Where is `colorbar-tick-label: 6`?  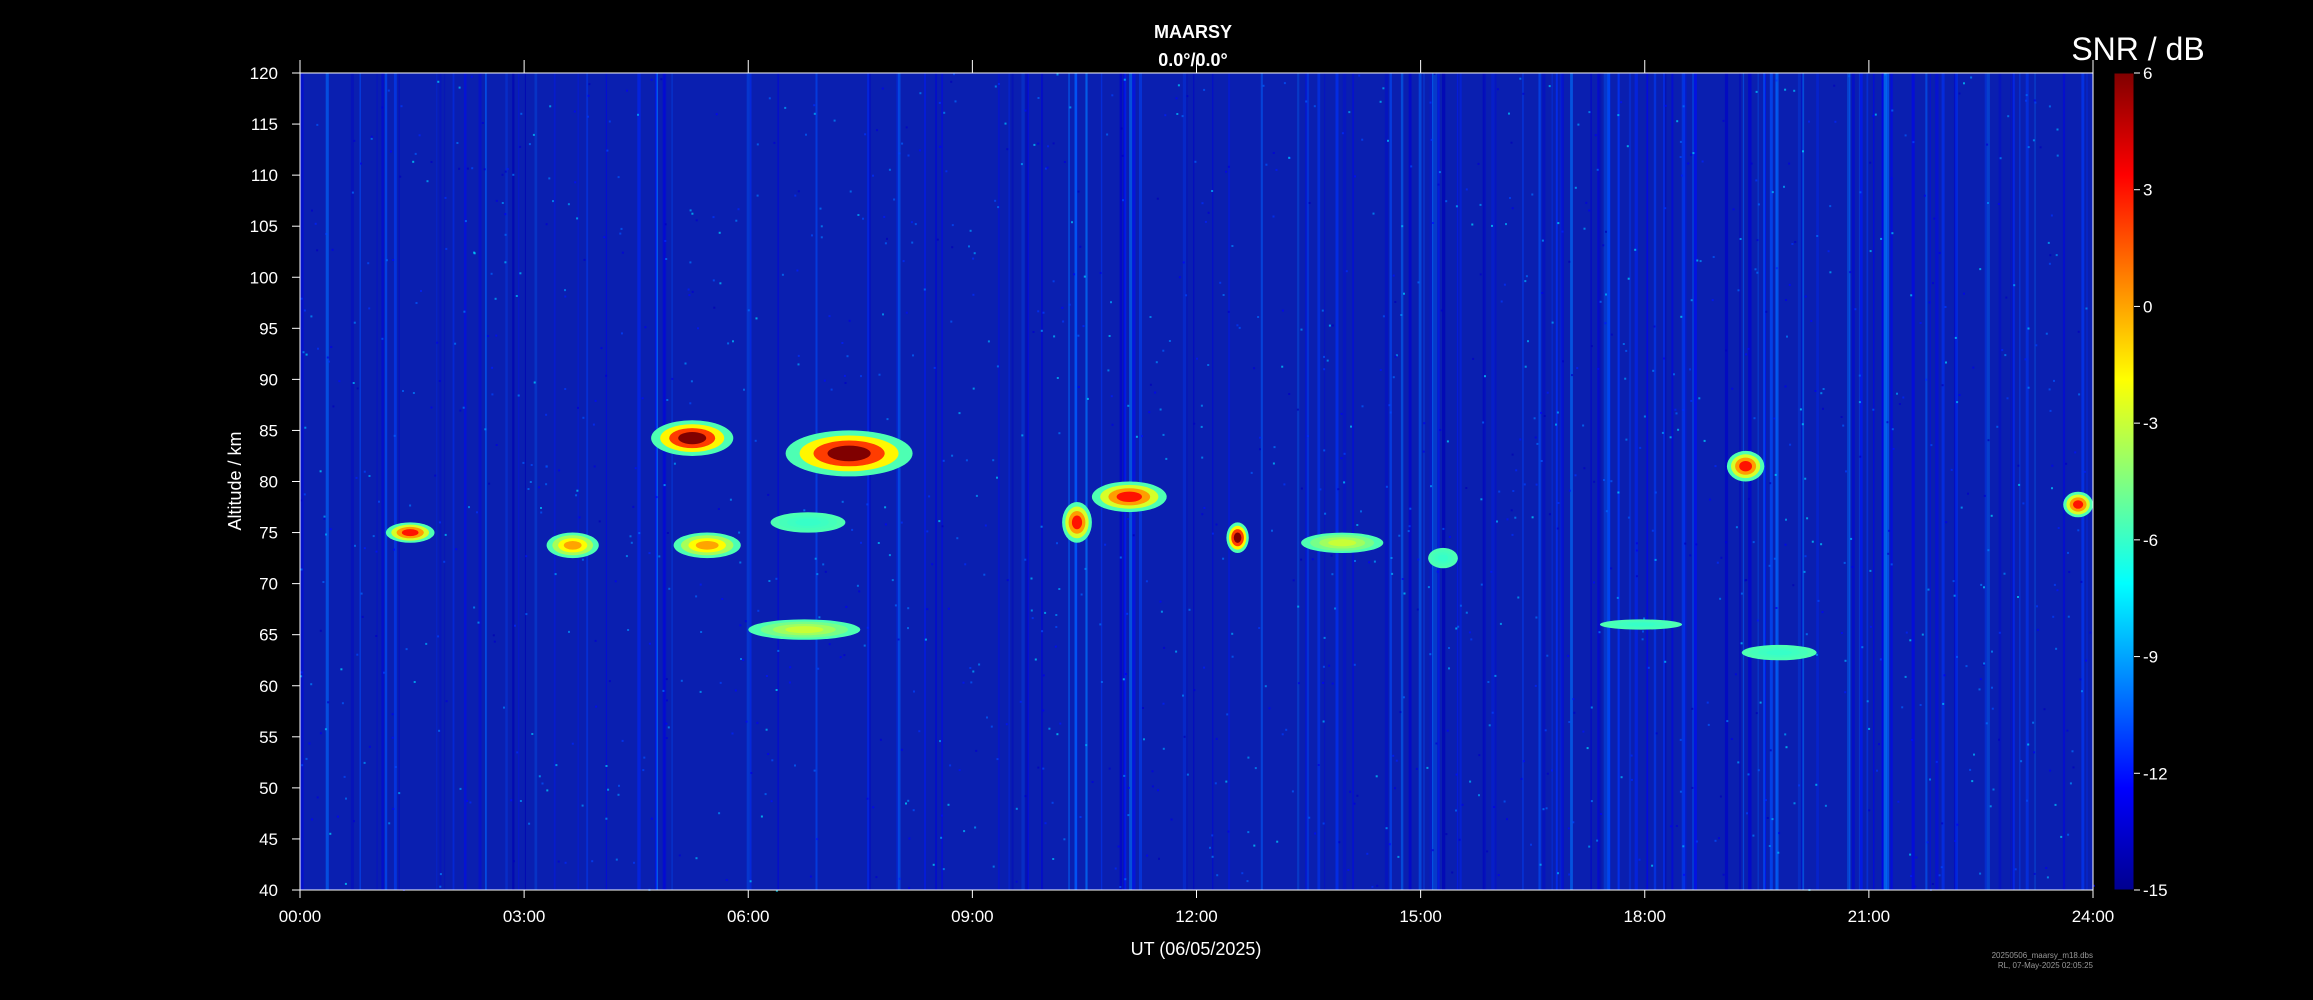 colorbar-tick-label: 6 is located at coordinates (2147, 73).